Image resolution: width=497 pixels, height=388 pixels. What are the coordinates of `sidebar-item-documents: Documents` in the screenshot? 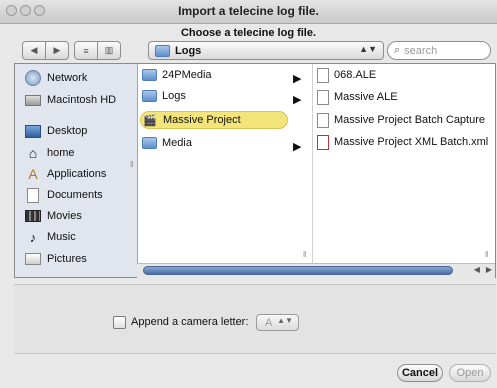 It's located at (64, 195).